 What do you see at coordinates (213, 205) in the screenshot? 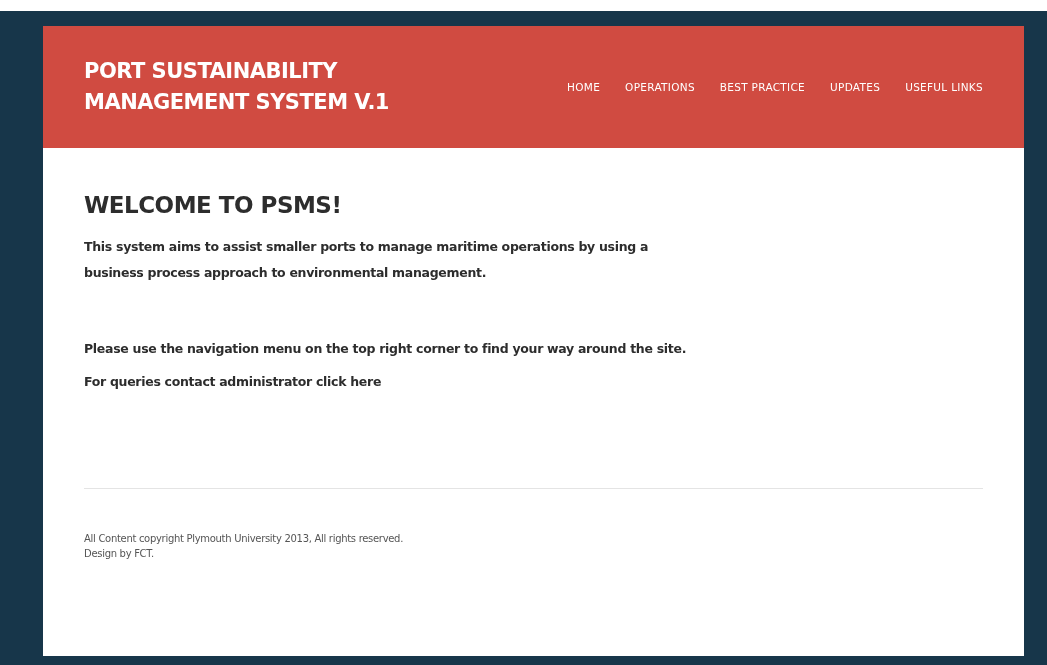
I see `welcome-heading: WELCOME TO PSMS!` at bounding box center [213, 205].